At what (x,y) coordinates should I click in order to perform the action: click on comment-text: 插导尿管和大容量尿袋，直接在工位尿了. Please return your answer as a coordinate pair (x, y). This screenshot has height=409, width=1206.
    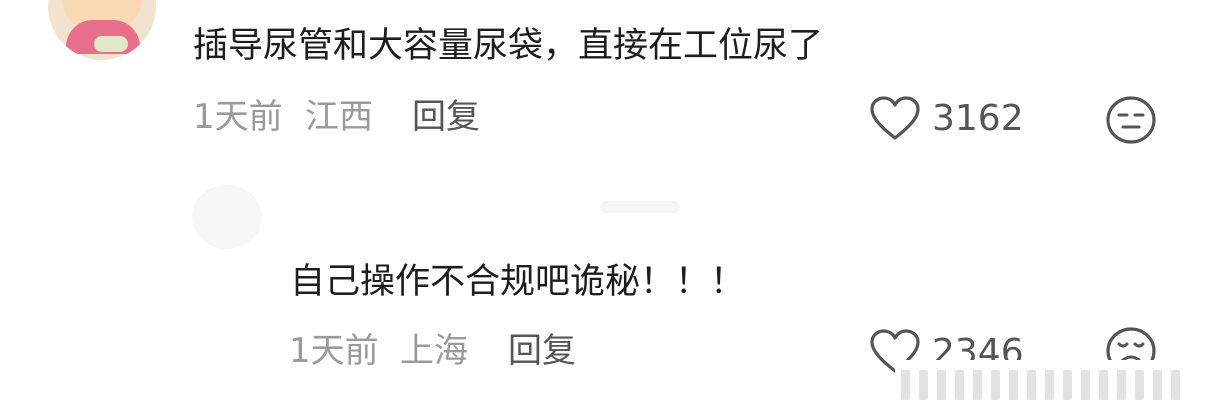
    Looking at the image, I should click on (508, 46).